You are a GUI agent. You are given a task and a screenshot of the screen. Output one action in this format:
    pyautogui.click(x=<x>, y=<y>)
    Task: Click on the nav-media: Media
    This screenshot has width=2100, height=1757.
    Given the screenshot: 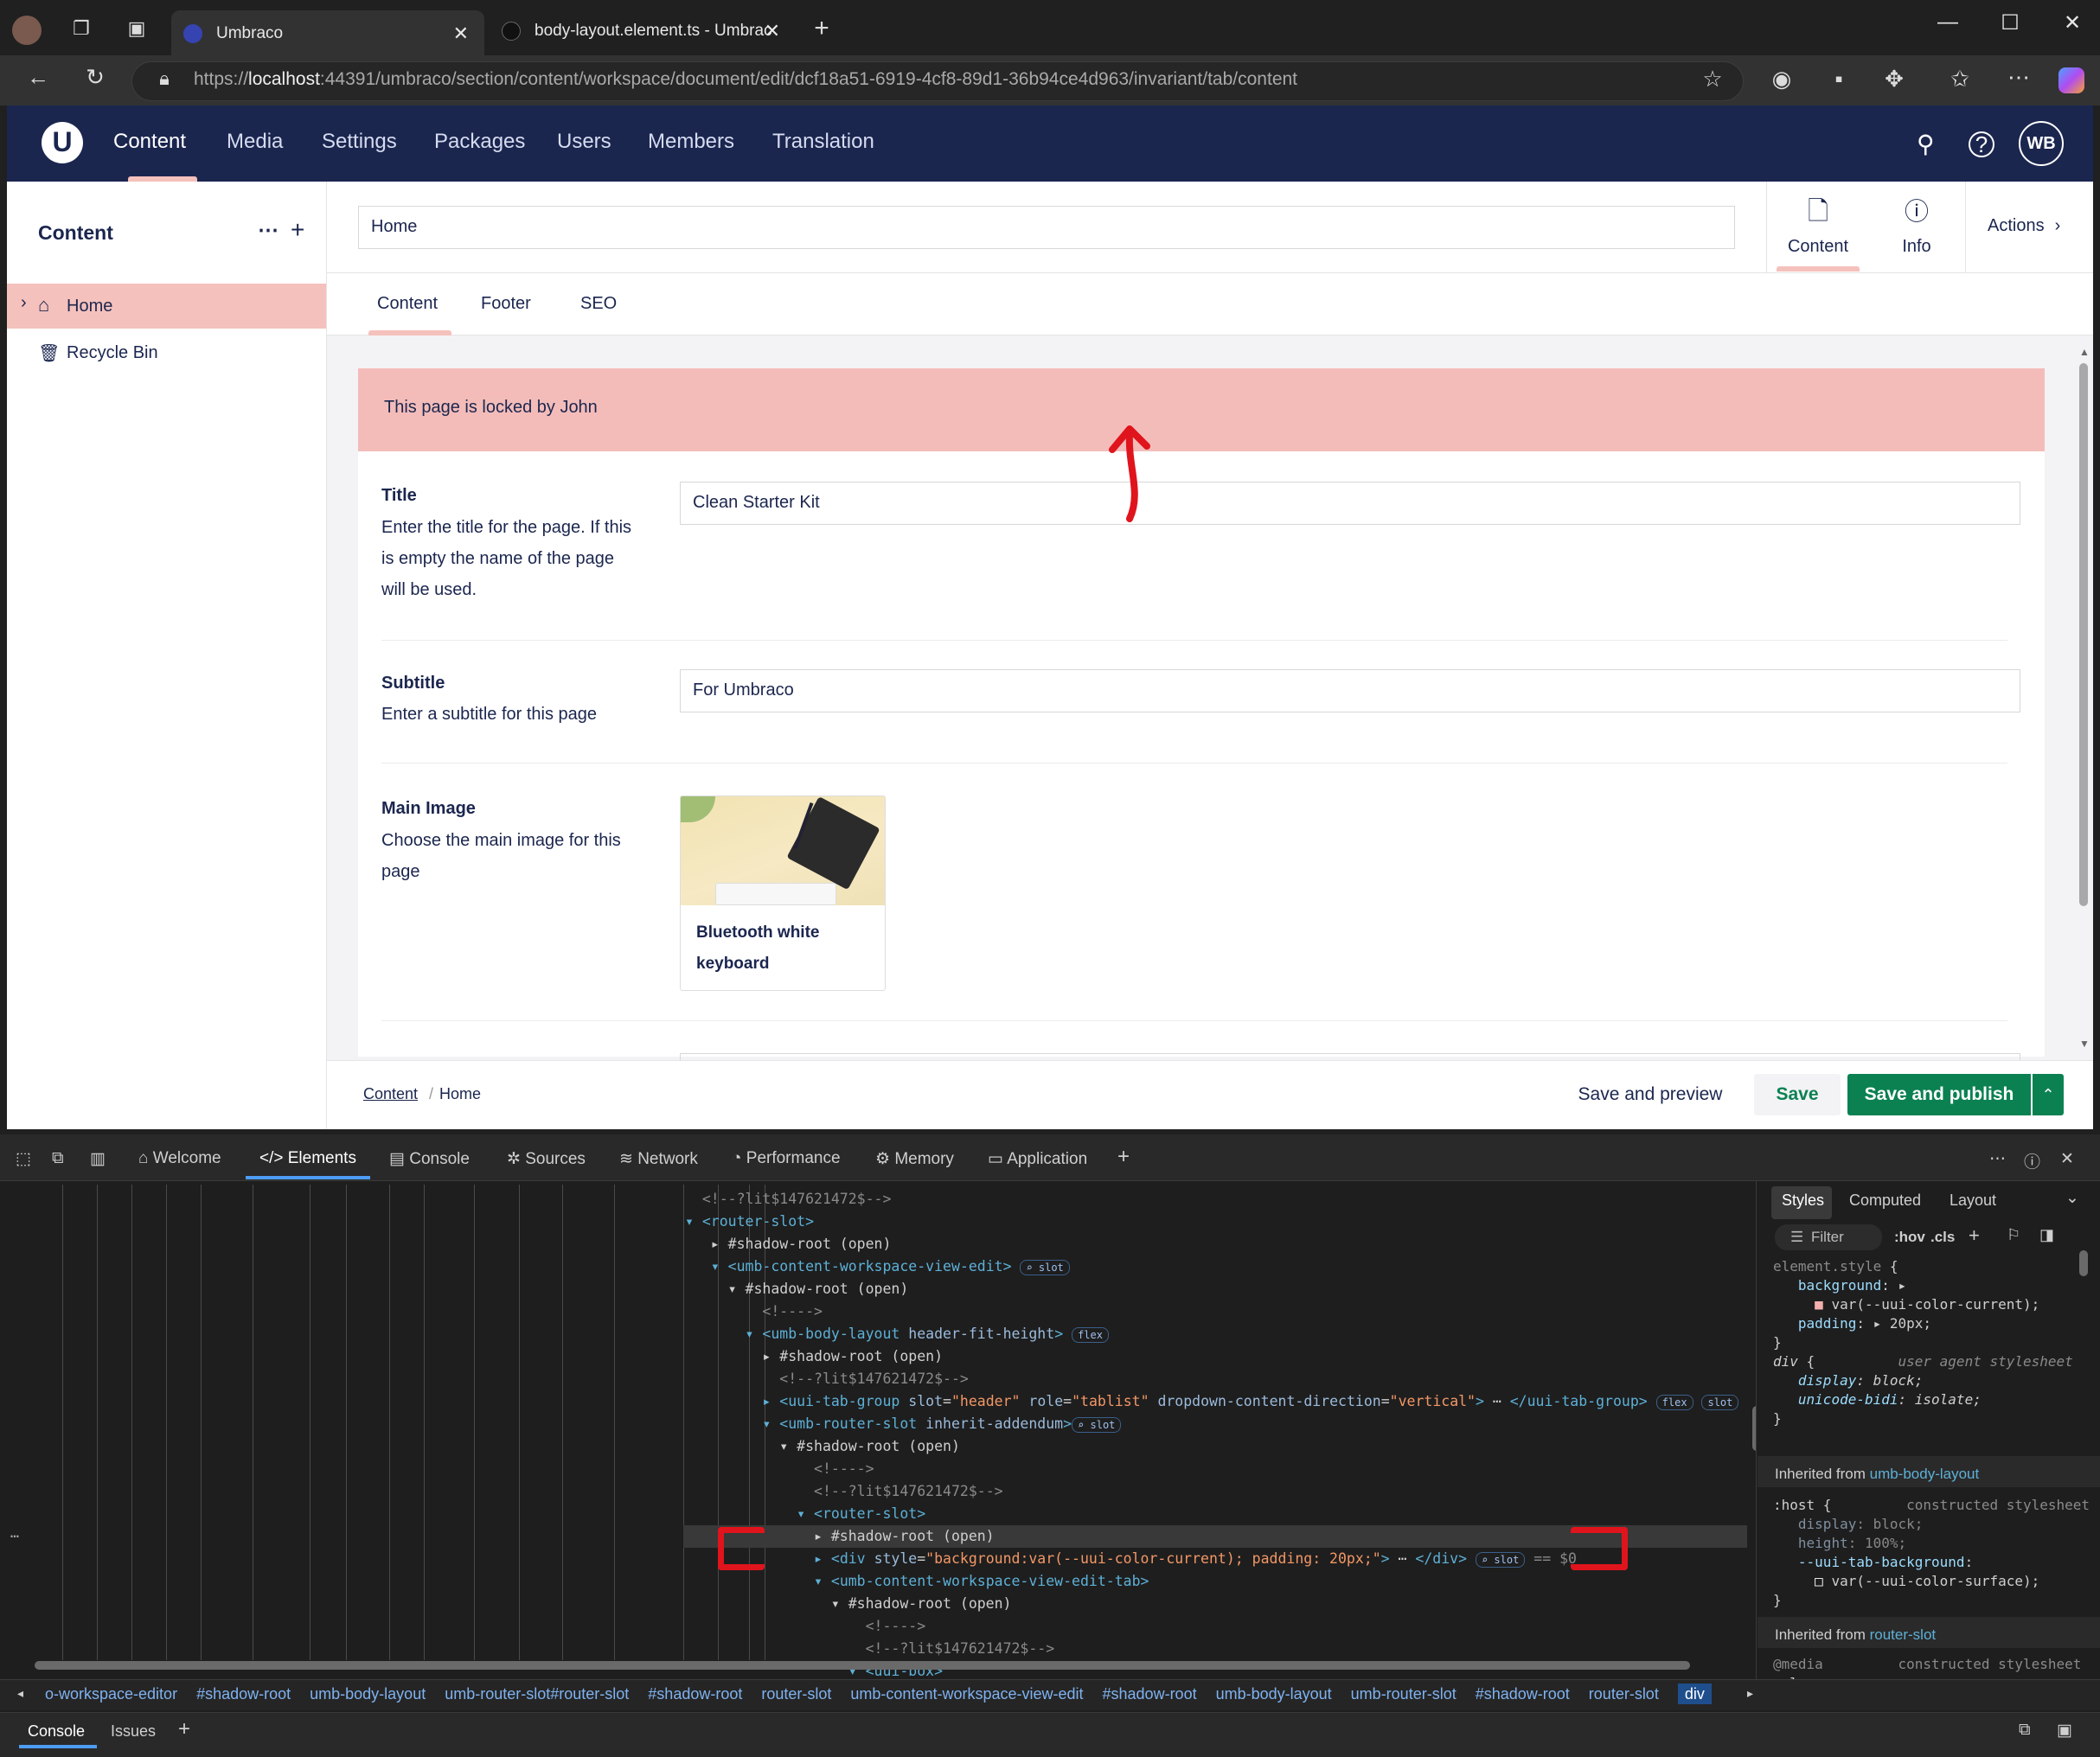 What is the action you would take?
    pyautogui.click(x=255, y=142)
    